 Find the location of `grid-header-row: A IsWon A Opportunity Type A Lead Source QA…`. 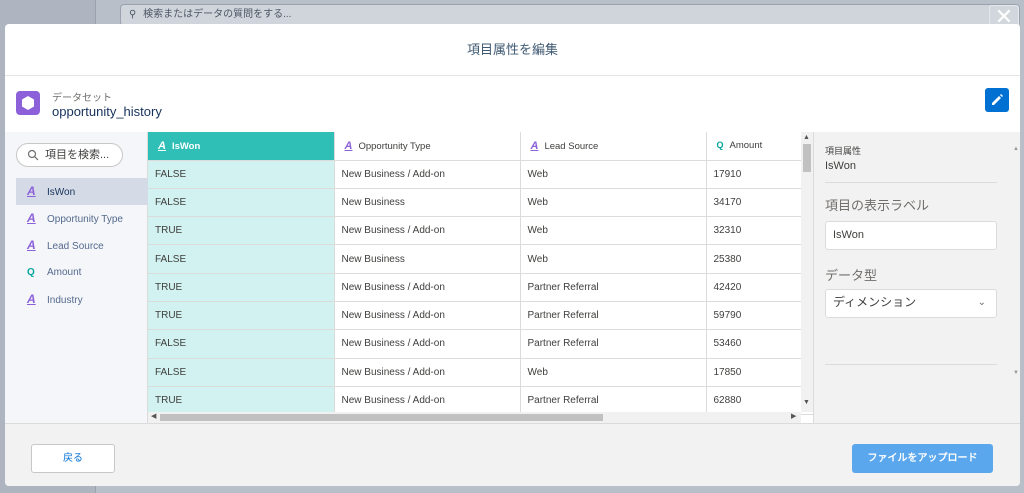

grid-header-row: A IsWon A Opportunity Type A Lead Source QA… is located at coordinates (480, 146).